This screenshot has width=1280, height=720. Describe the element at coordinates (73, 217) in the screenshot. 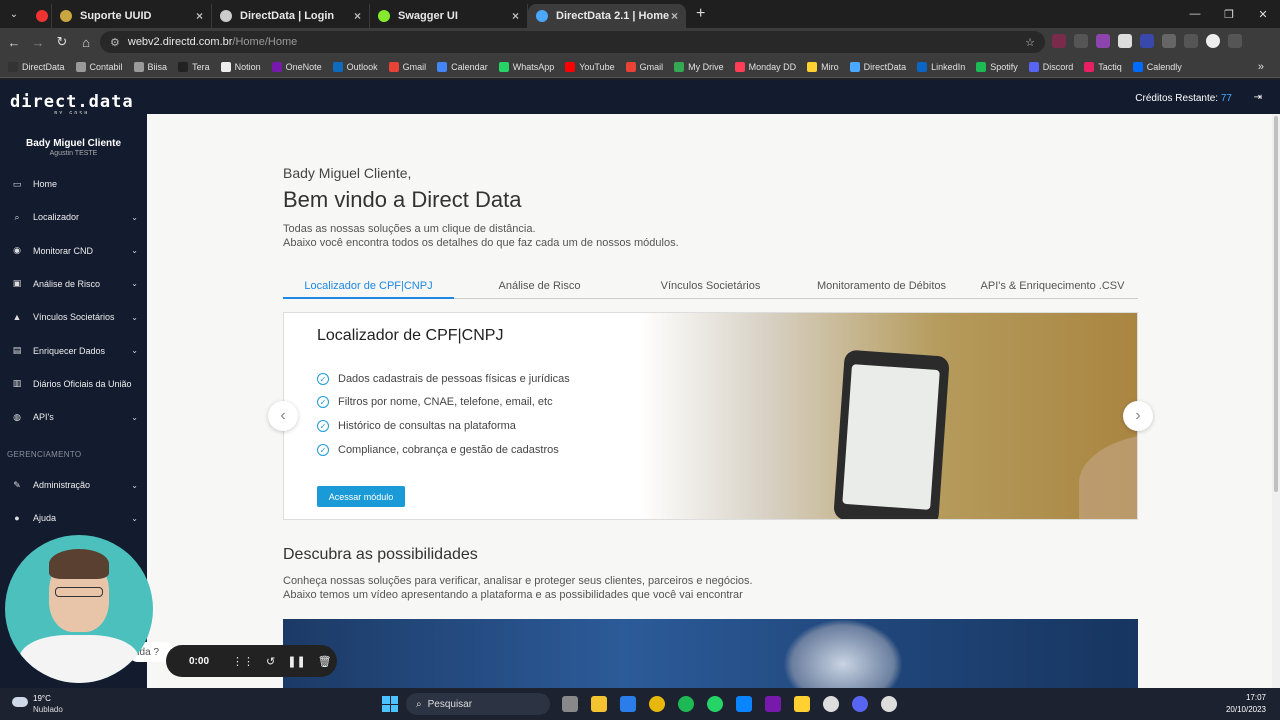

I see `sidebar-item: ⌕ Localizador ⌄` at that location.